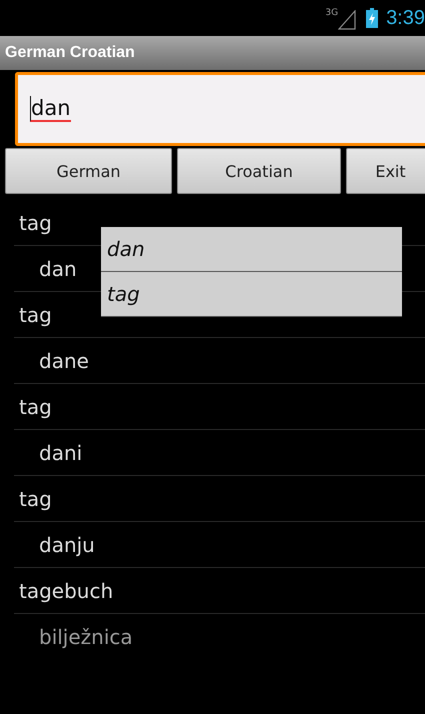  What do you see at coordinates (54, 544) in the screenshot?
I see `translation-entry: danju` at bounding box center [54, 544].